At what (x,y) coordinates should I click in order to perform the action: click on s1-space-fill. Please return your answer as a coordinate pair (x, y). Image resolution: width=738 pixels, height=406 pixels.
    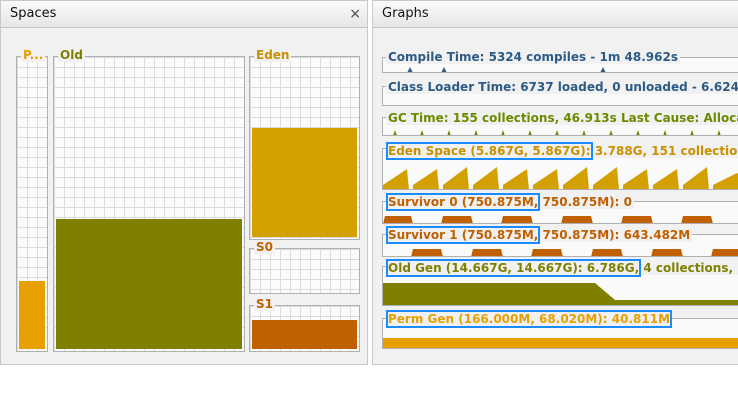
    Looking at the image, I should click on (304, 334).